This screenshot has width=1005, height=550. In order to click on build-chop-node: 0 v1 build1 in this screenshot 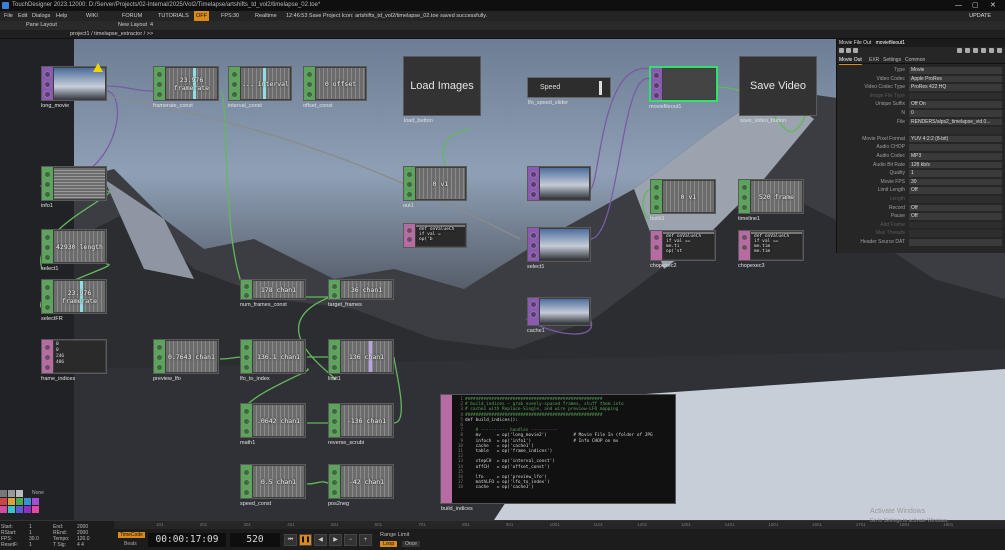, I will do `click(683, 201)`.